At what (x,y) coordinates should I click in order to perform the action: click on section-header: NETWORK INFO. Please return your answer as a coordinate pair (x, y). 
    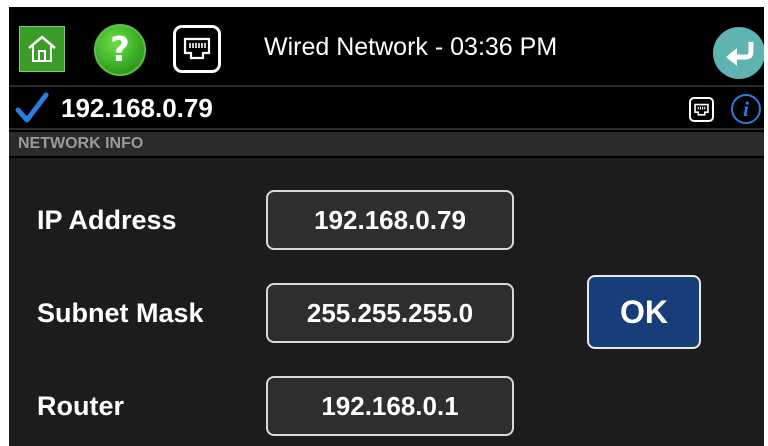
    Looking at the image, I should click on (386, 144).